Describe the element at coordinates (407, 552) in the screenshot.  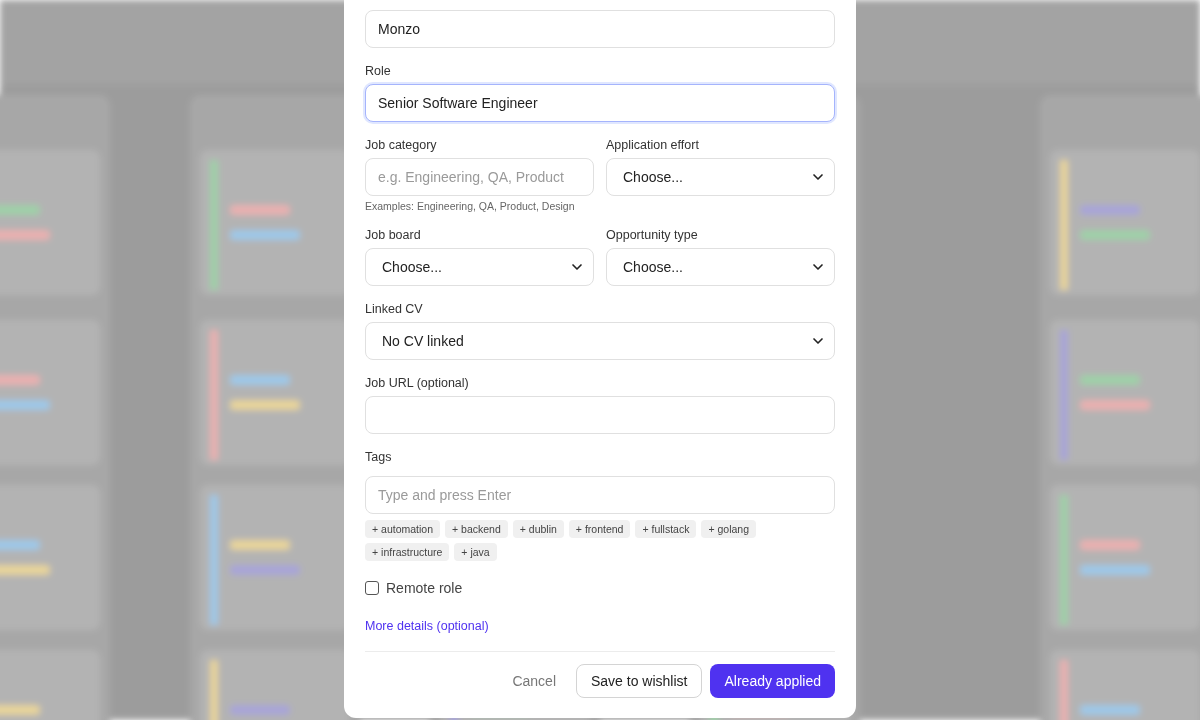
I see `tag-suggestion-chip: + infrastructure` at that location.